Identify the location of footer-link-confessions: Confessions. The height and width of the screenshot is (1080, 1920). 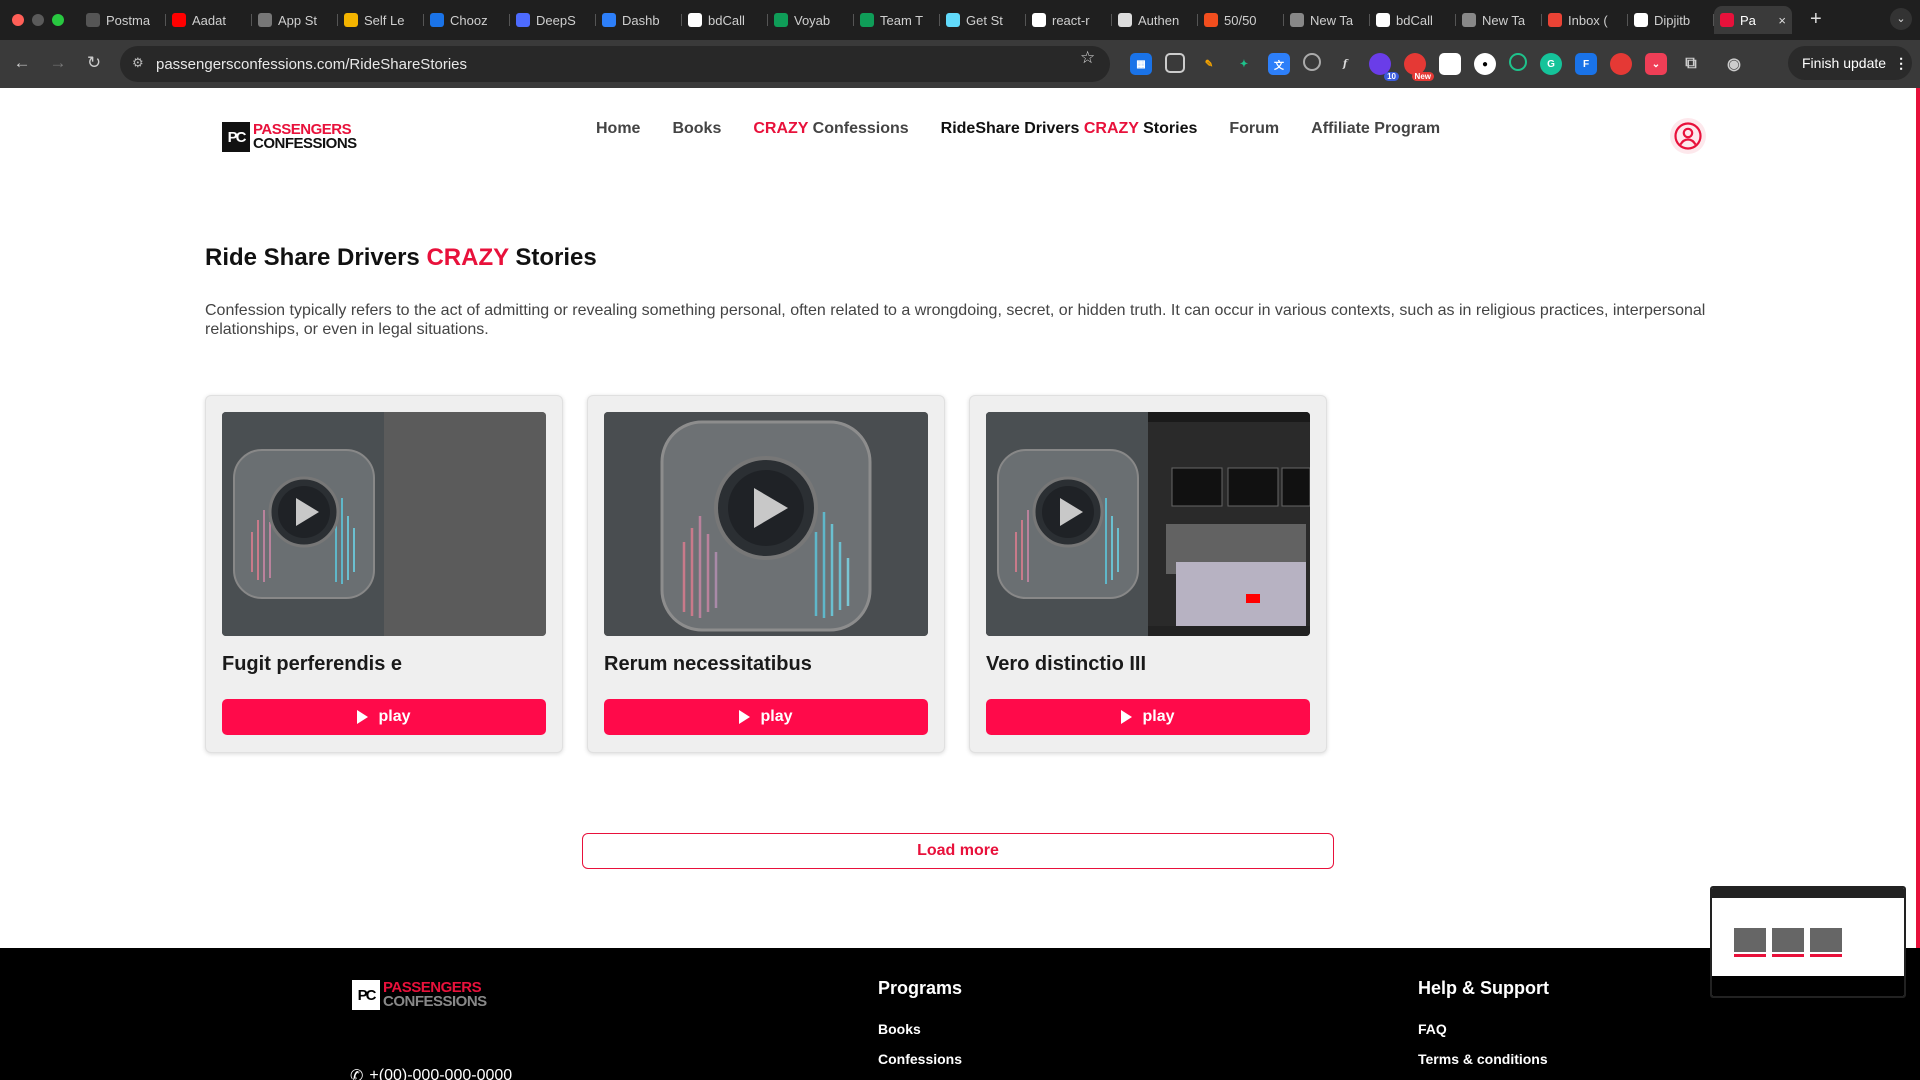
(920, 1059).